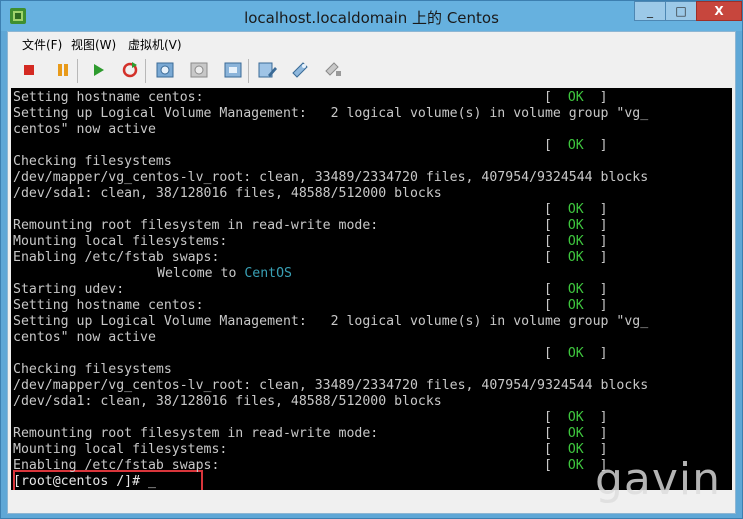  What do you see at coordinates (199, 70) in the screenshot?
I see `revert-snapshot-icon` at bounding box center [199, 70].